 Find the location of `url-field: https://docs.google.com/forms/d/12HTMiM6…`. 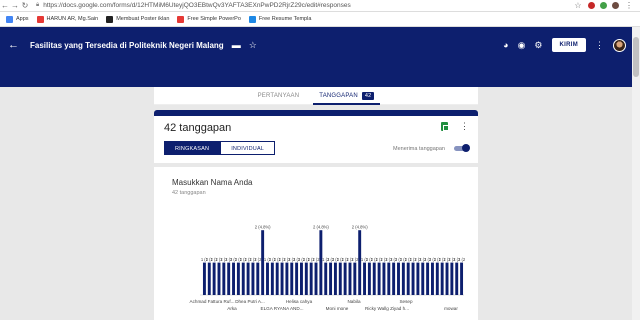

url-field: https://docs.google.com/forms/d/12HTMiM6… is located at coordinates (308, 5).